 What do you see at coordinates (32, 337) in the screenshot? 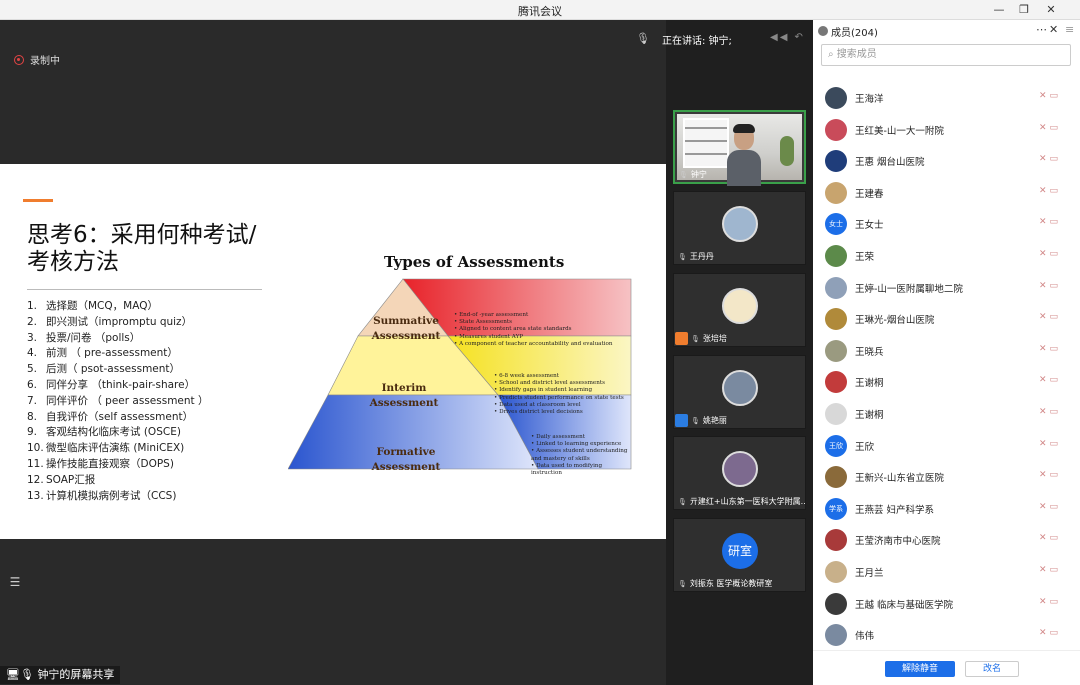
I see `list-number: 3.` at bounding box center [32, 337].